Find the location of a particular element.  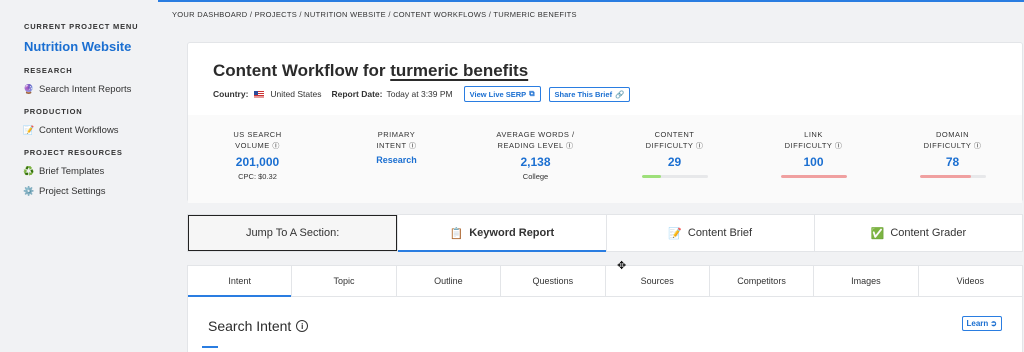

info-icon: i is located at coordinates (302, 326).